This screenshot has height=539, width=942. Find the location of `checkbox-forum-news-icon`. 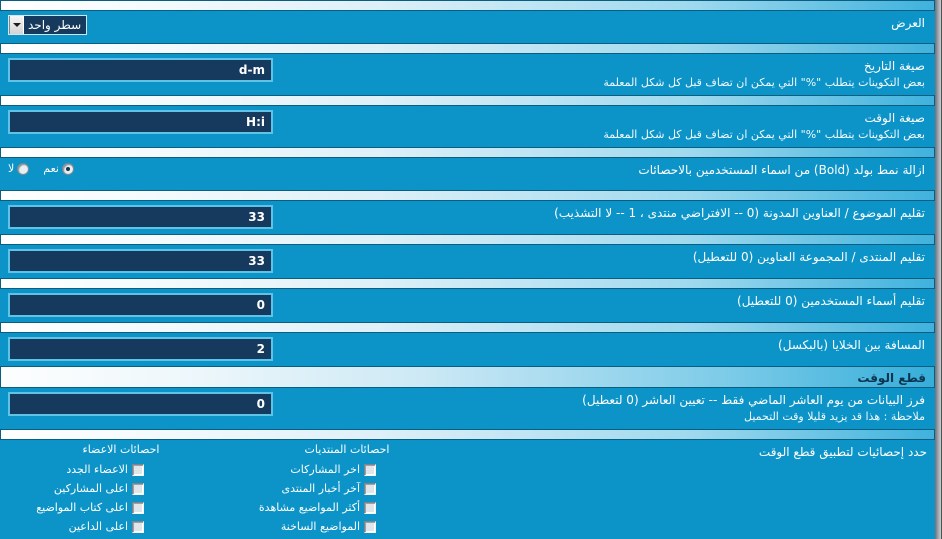

checkbox-forum-news-icon is located at coordinates (370, 488).